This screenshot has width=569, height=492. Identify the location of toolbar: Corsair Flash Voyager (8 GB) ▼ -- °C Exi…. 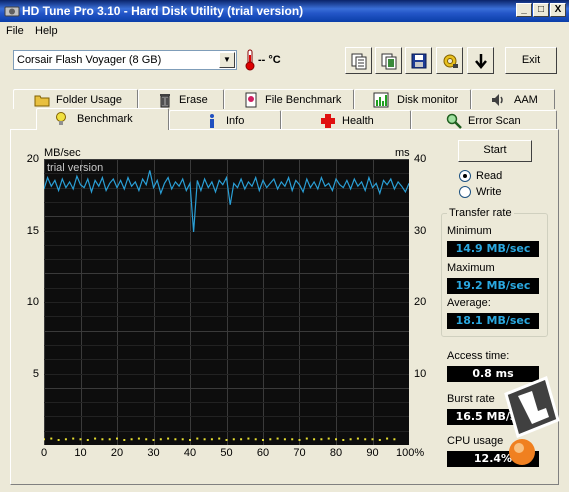
(284, 62).